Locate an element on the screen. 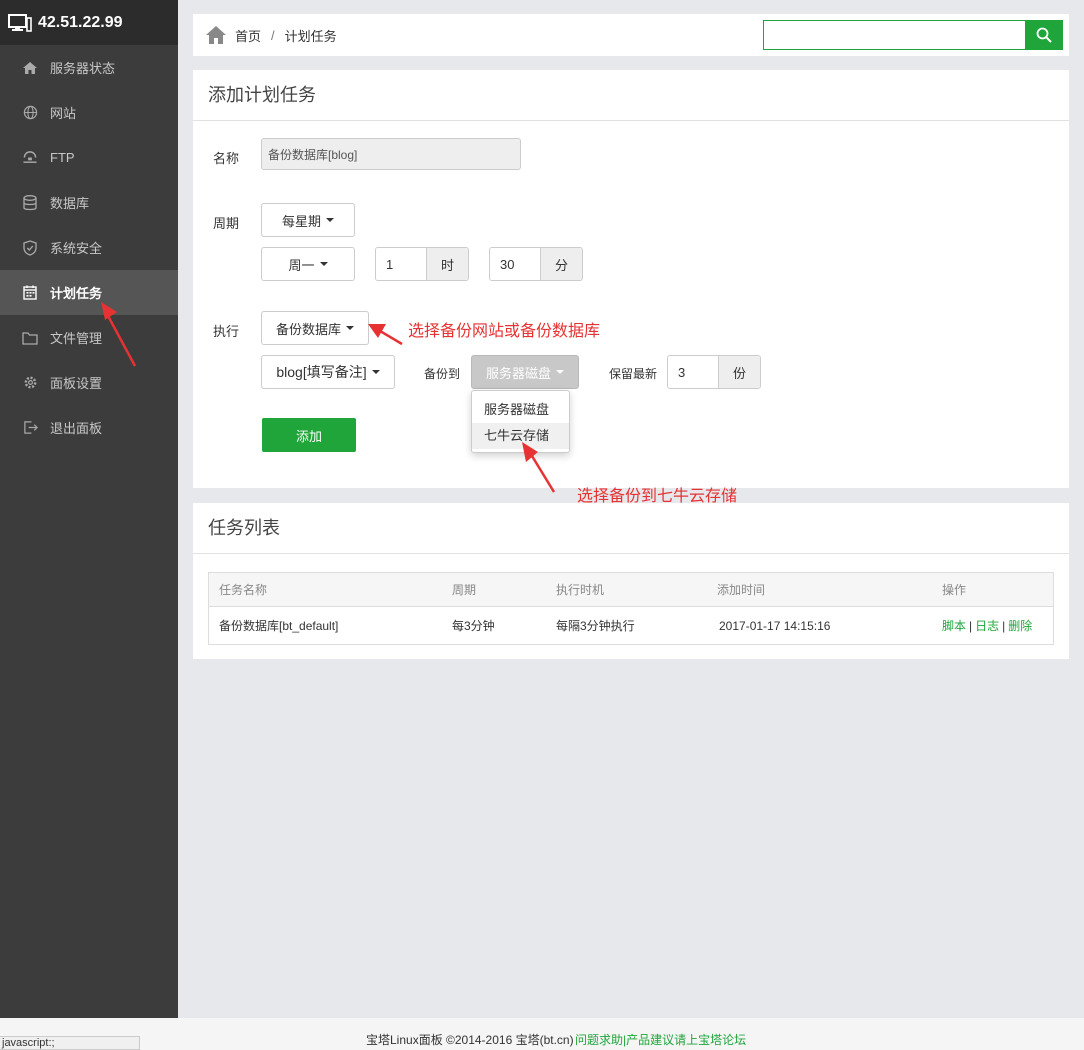 This screenshot has height=1050, width=1084. search-box is located at coordinates (913, 35).